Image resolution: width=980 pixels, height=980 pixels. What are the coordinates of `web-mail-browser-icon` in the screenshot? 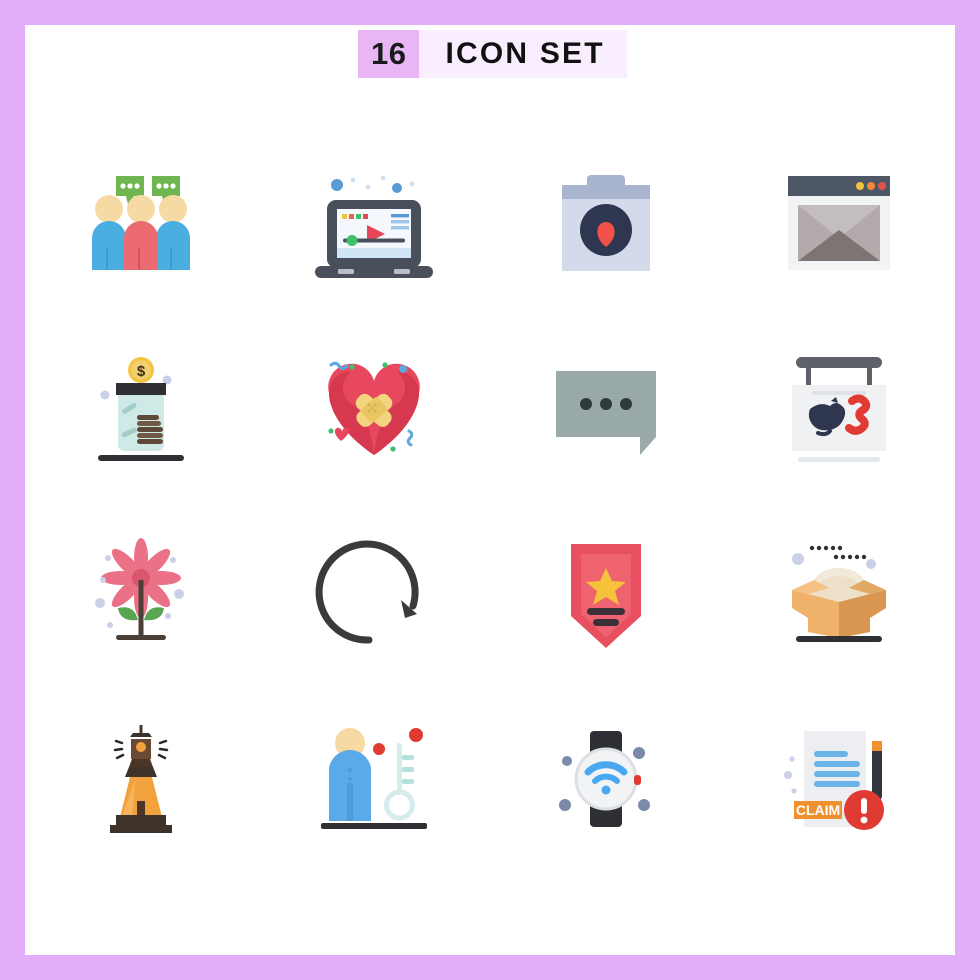 It's located at (838, 222).